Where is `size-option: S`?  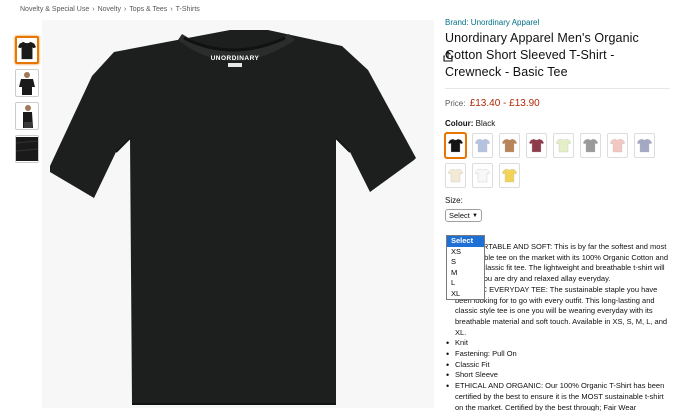 size-option: S is located at coordinates (465, 262).